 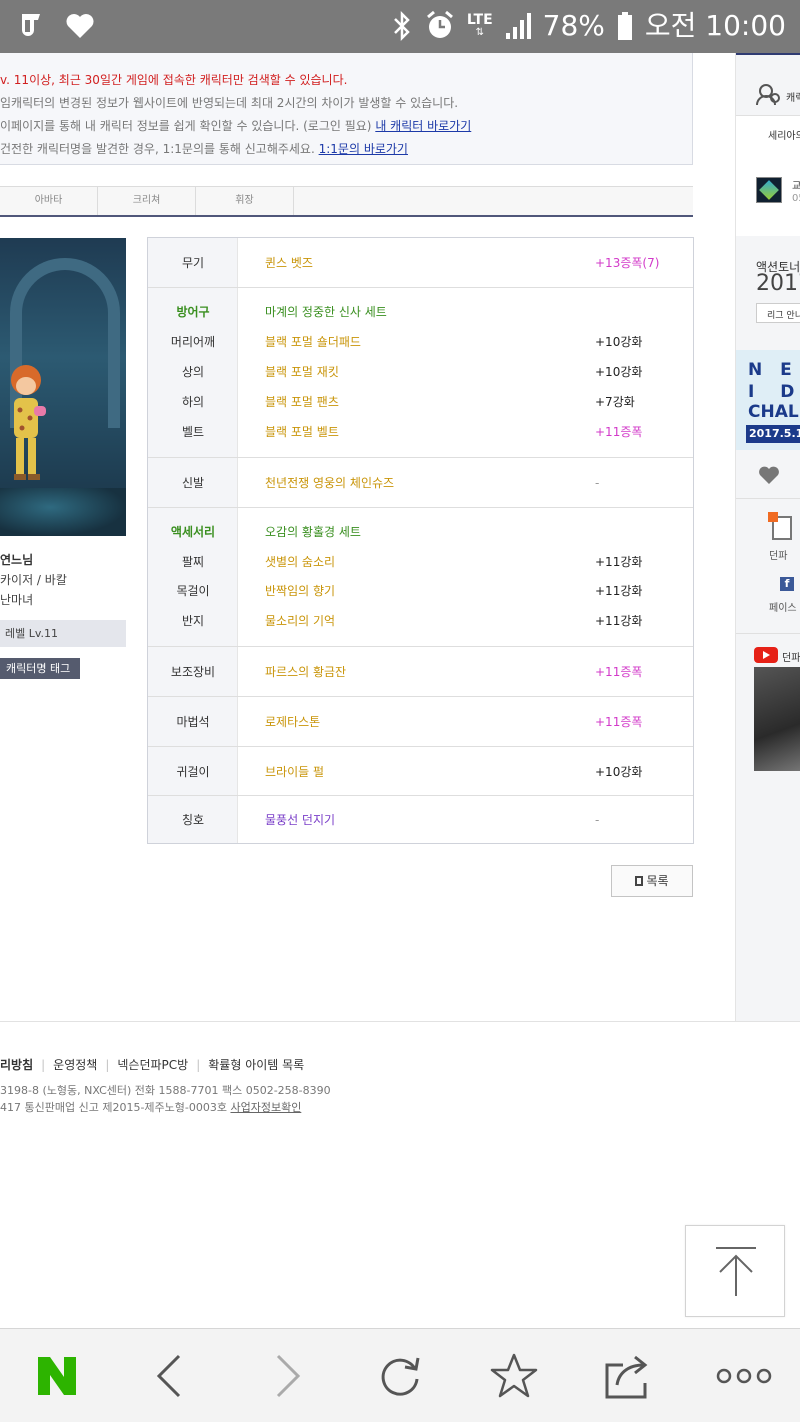 What do you see at coordinates (420, 820) in the screenshot?
I see `equip-row: 칭호 물풍선 던지기 -` at bounding box center [420, 820].